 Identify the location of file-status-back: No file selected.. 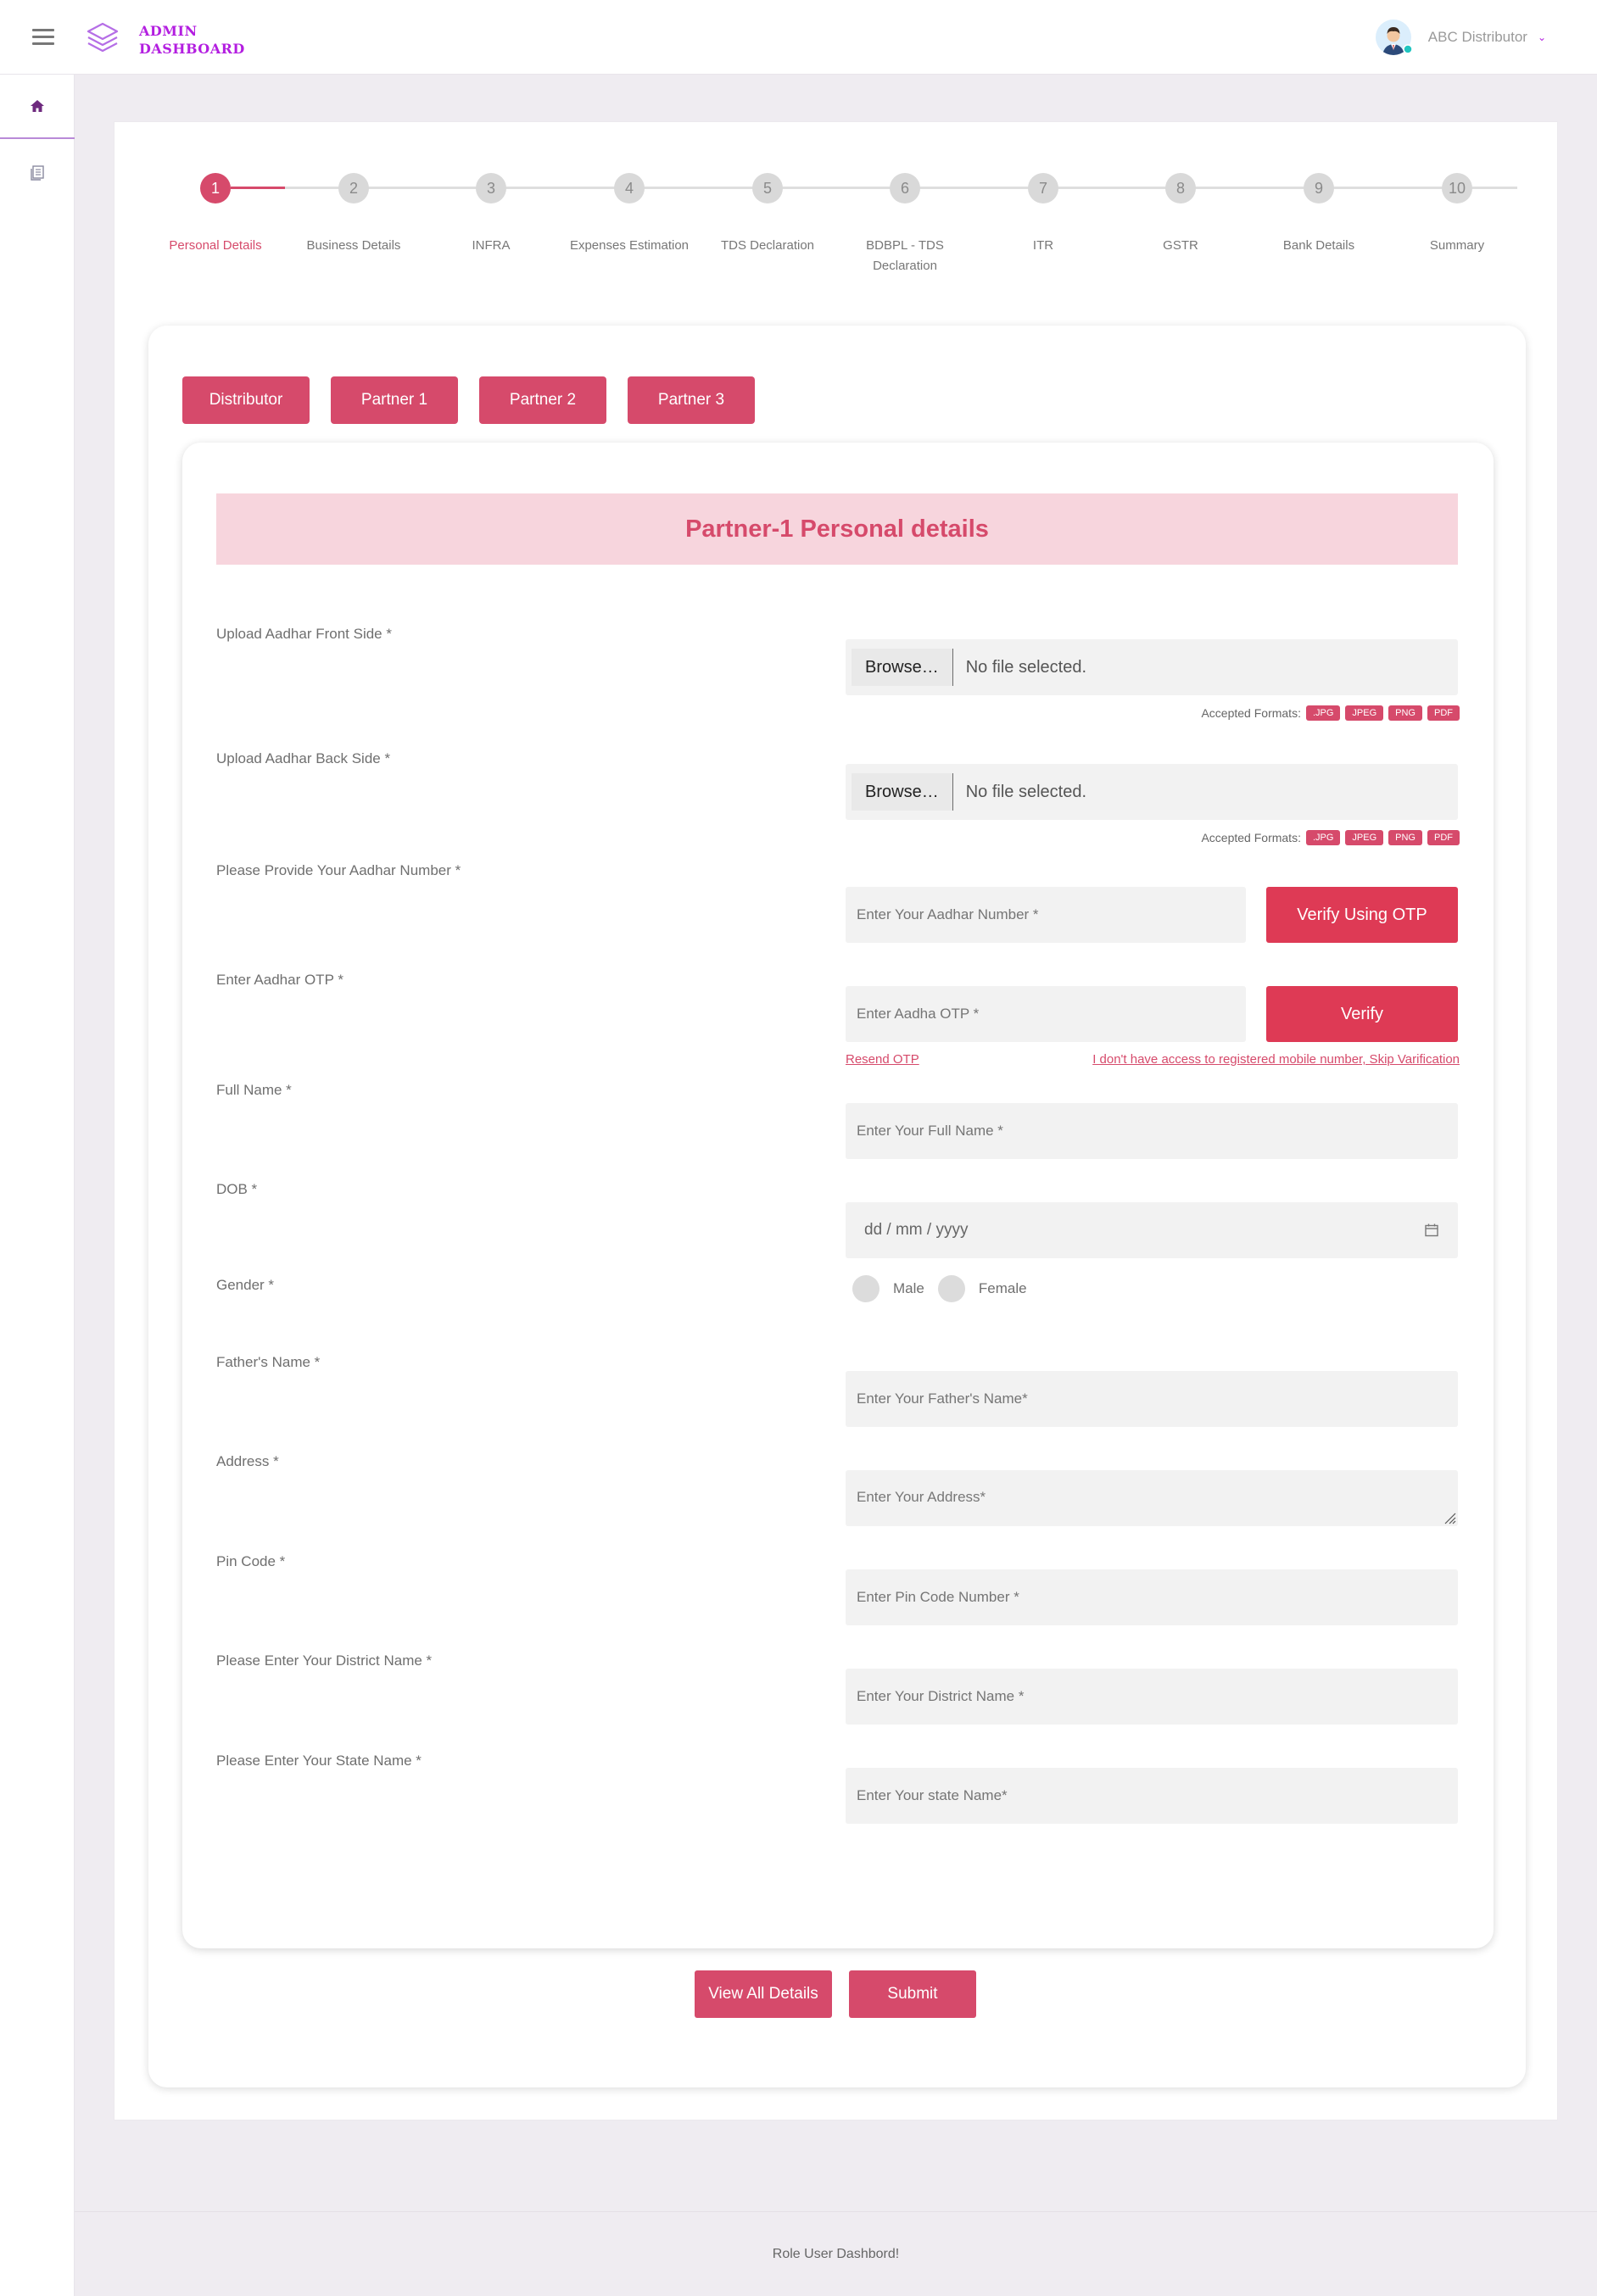
(1025, 791).